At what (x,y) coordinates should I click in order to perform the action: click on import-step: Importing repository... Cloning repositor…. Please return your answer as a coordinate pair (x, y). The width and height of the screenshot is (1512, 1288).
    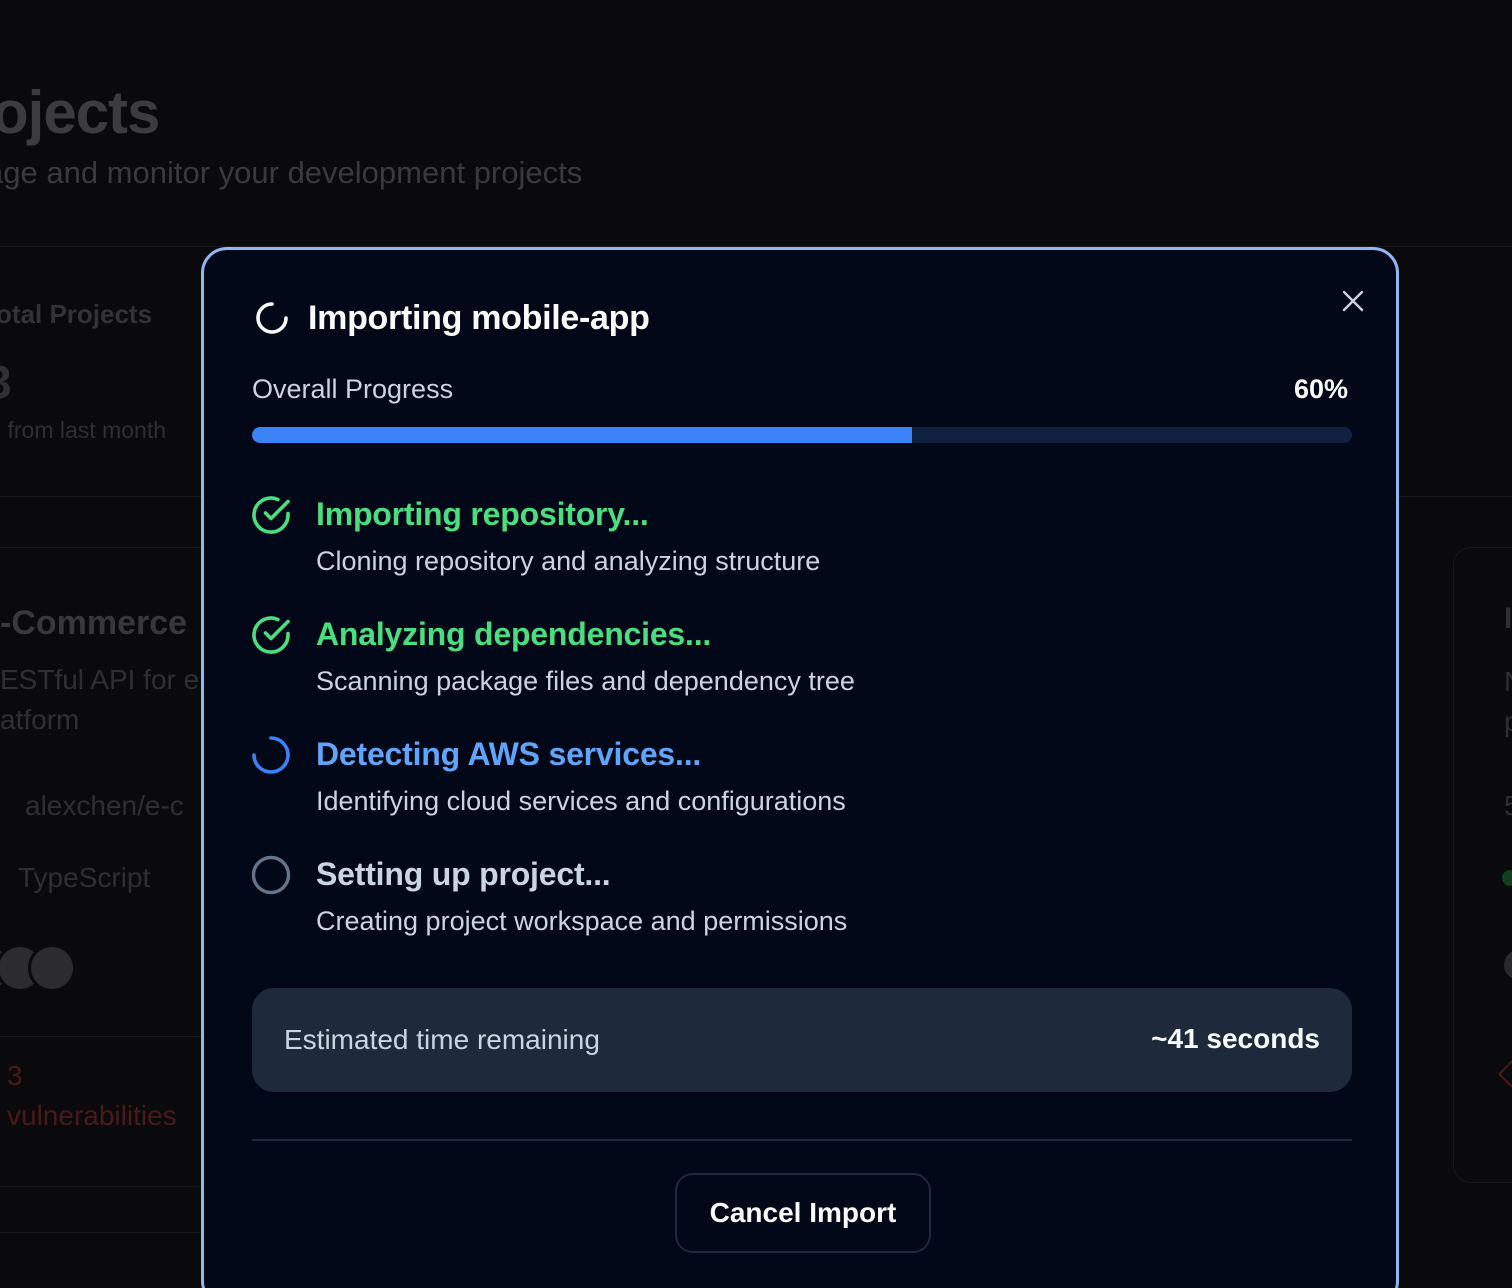
    Looking at the image, I should click on (800, 554).